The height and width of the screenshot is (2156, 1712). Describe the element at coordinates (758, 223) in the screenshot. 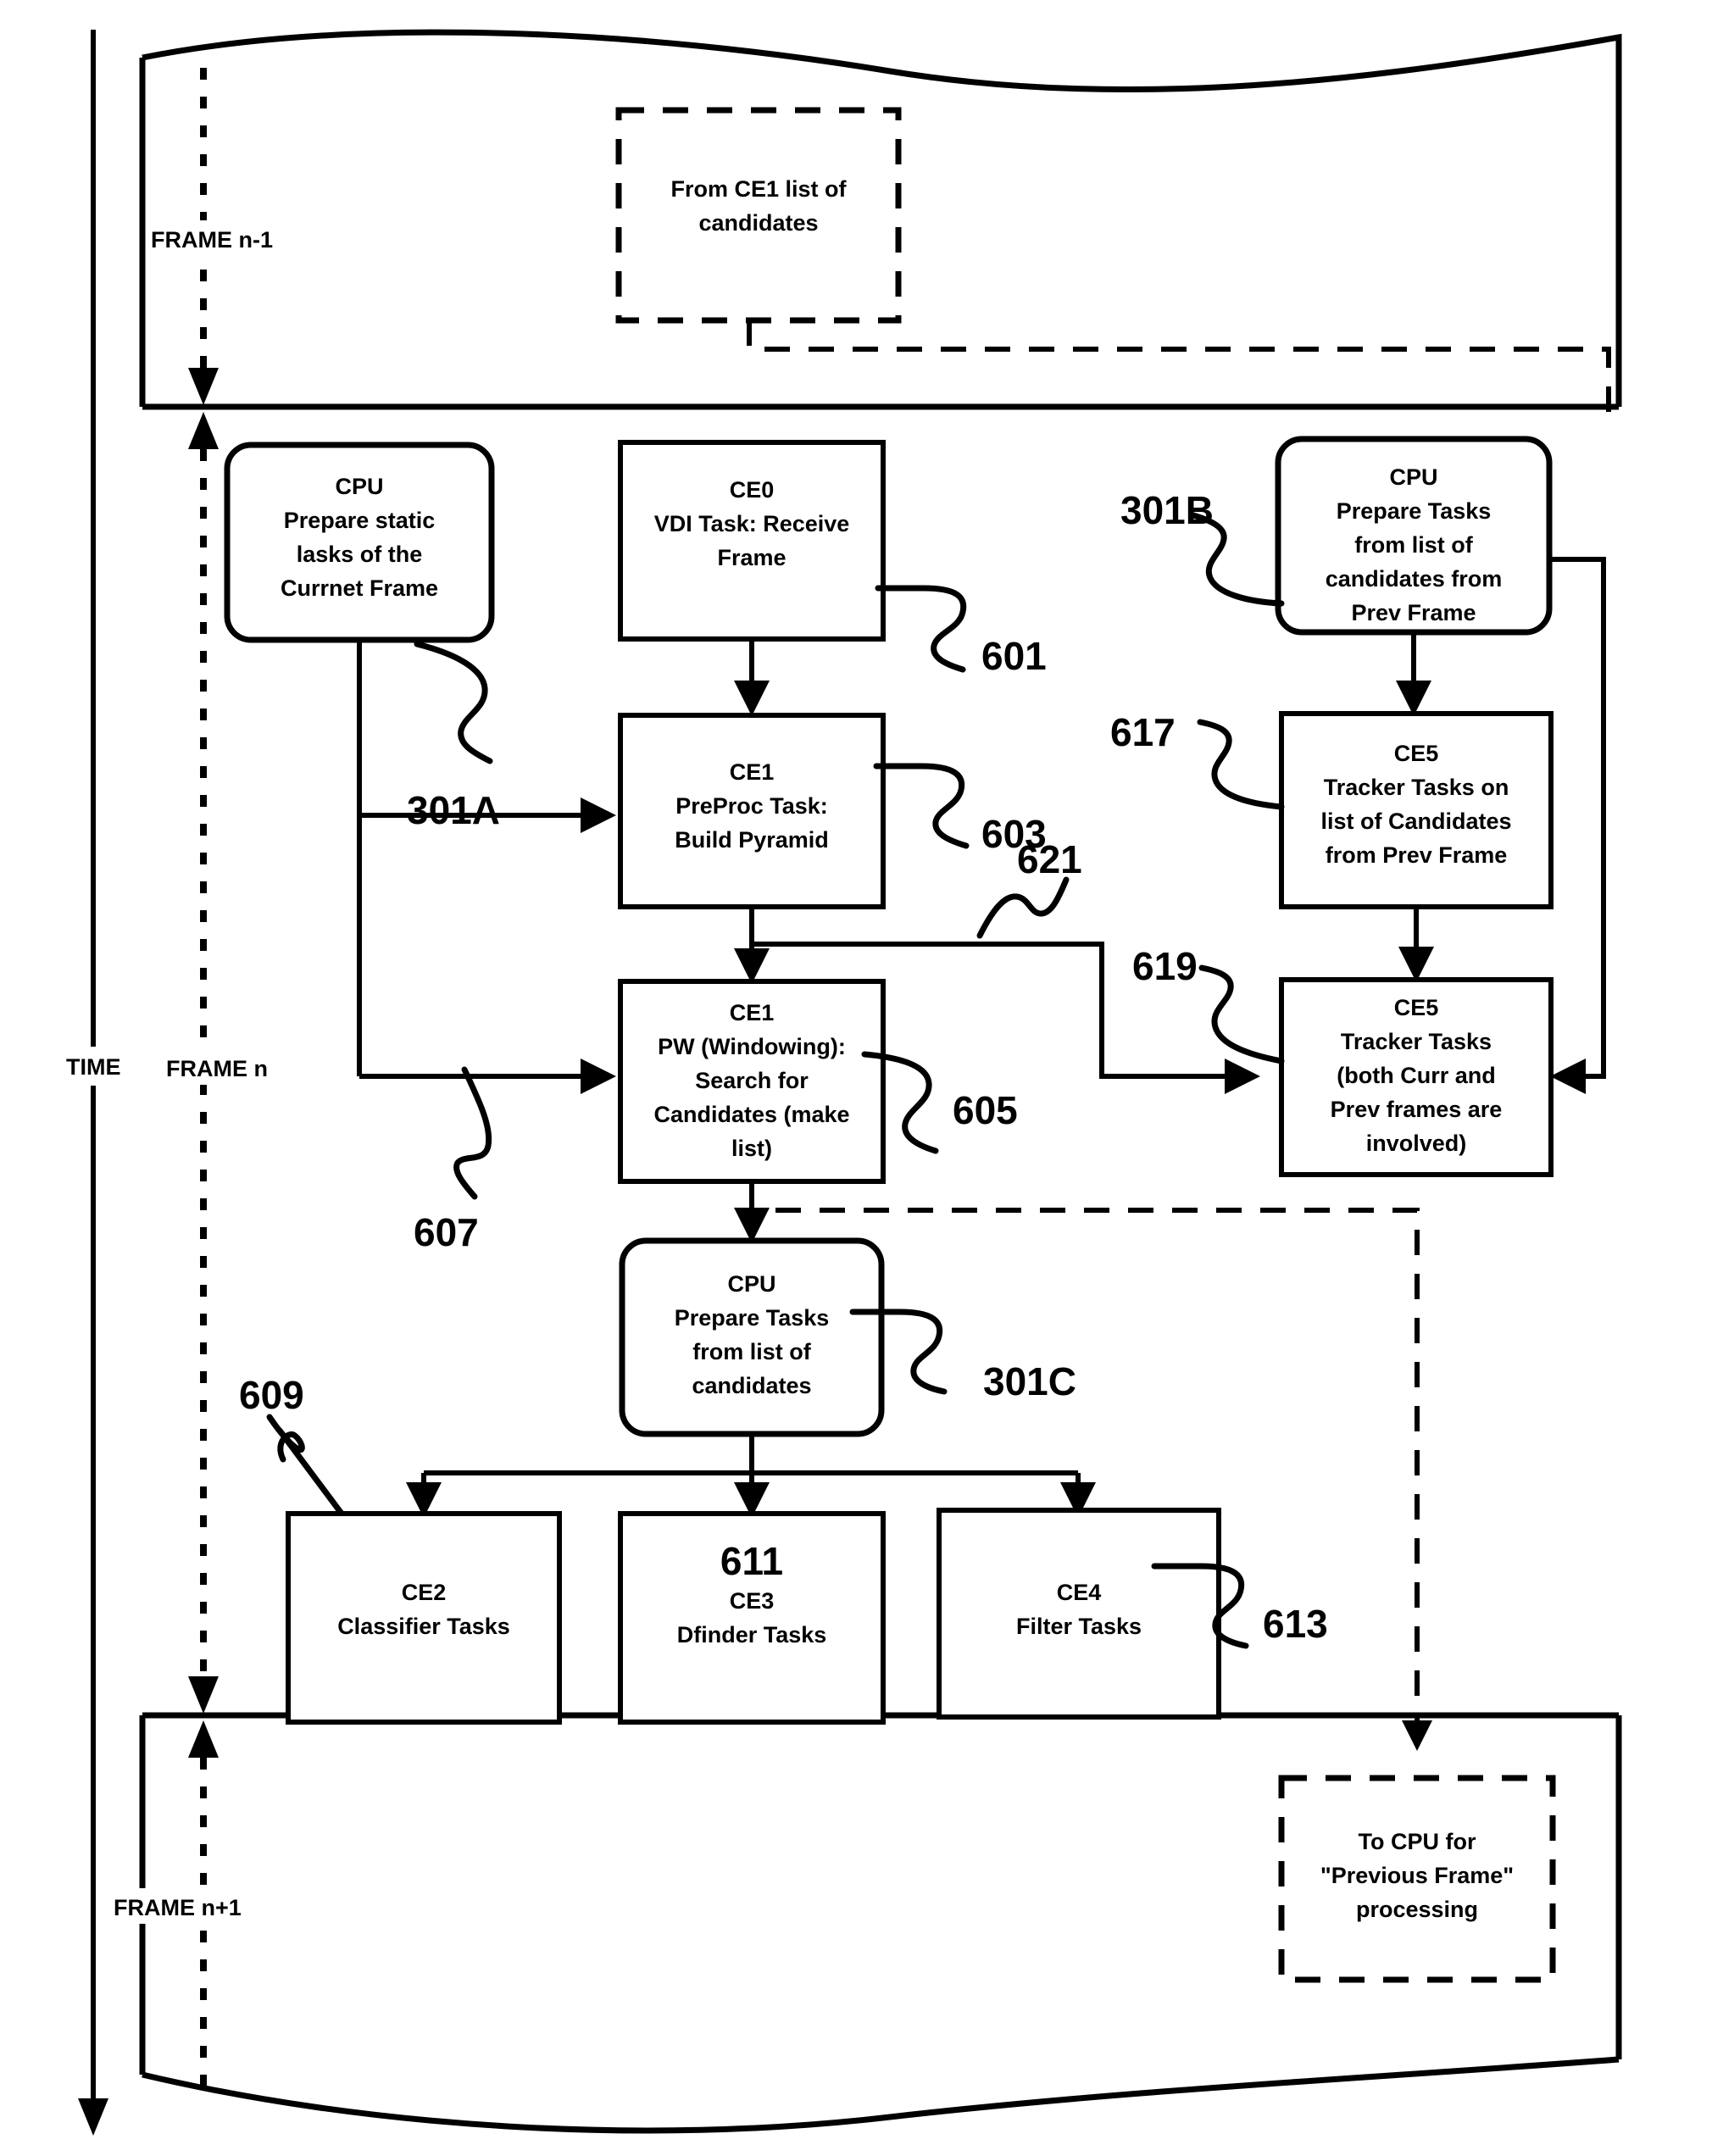

I see `from-ce1-list-line-2: candidates` at that location.